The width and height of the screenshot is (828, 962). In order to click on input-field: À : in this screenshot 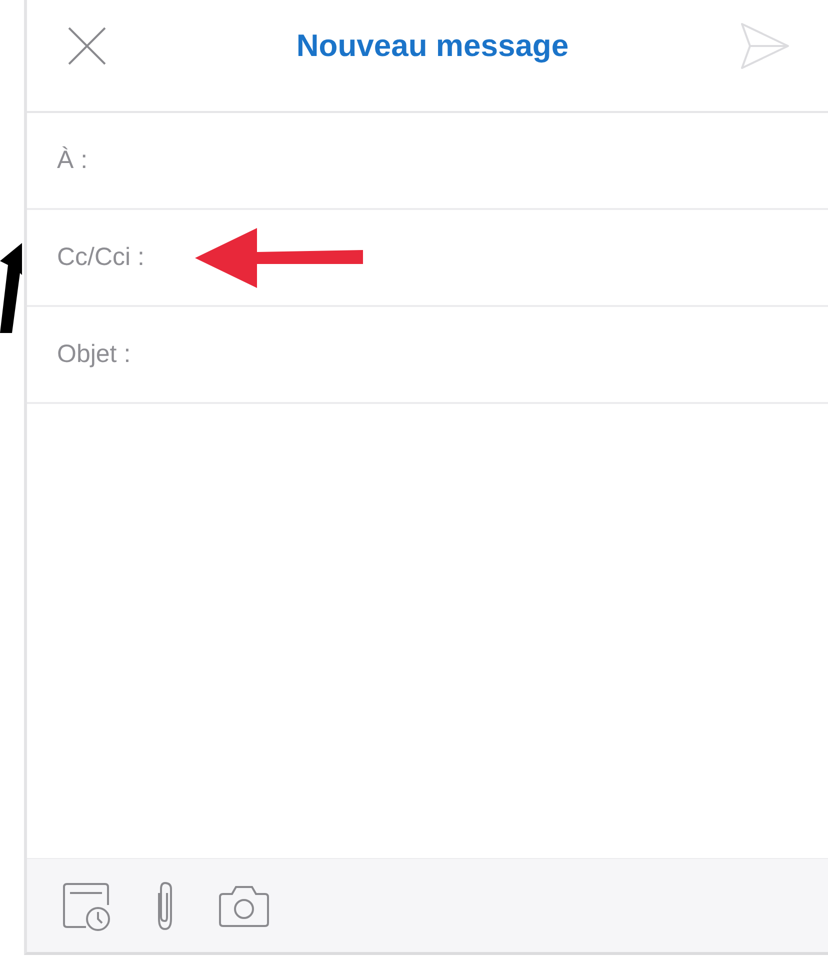, I will do `click(427, 161)`.